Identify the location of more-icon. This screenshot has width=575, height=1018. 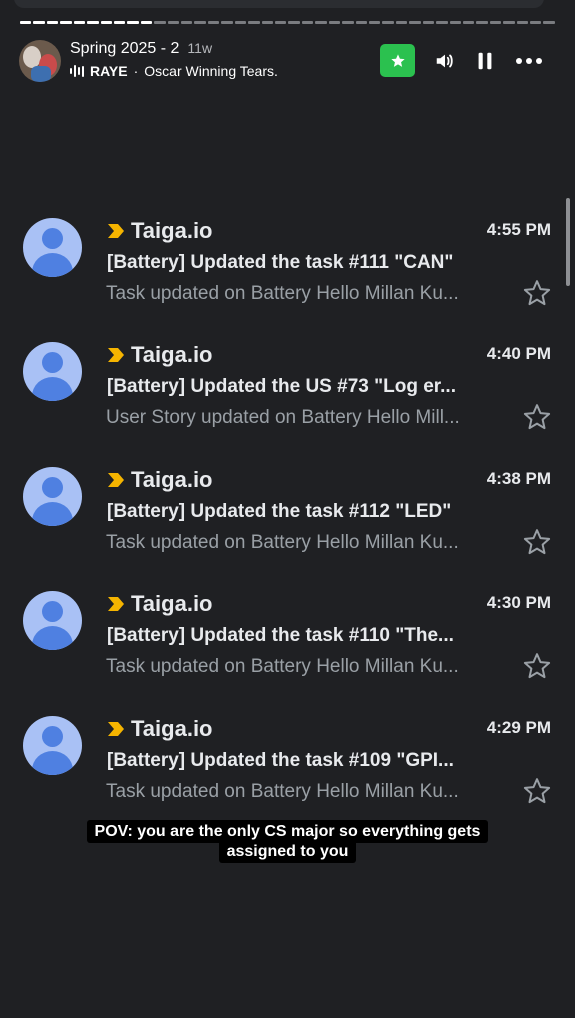
(529, 61).